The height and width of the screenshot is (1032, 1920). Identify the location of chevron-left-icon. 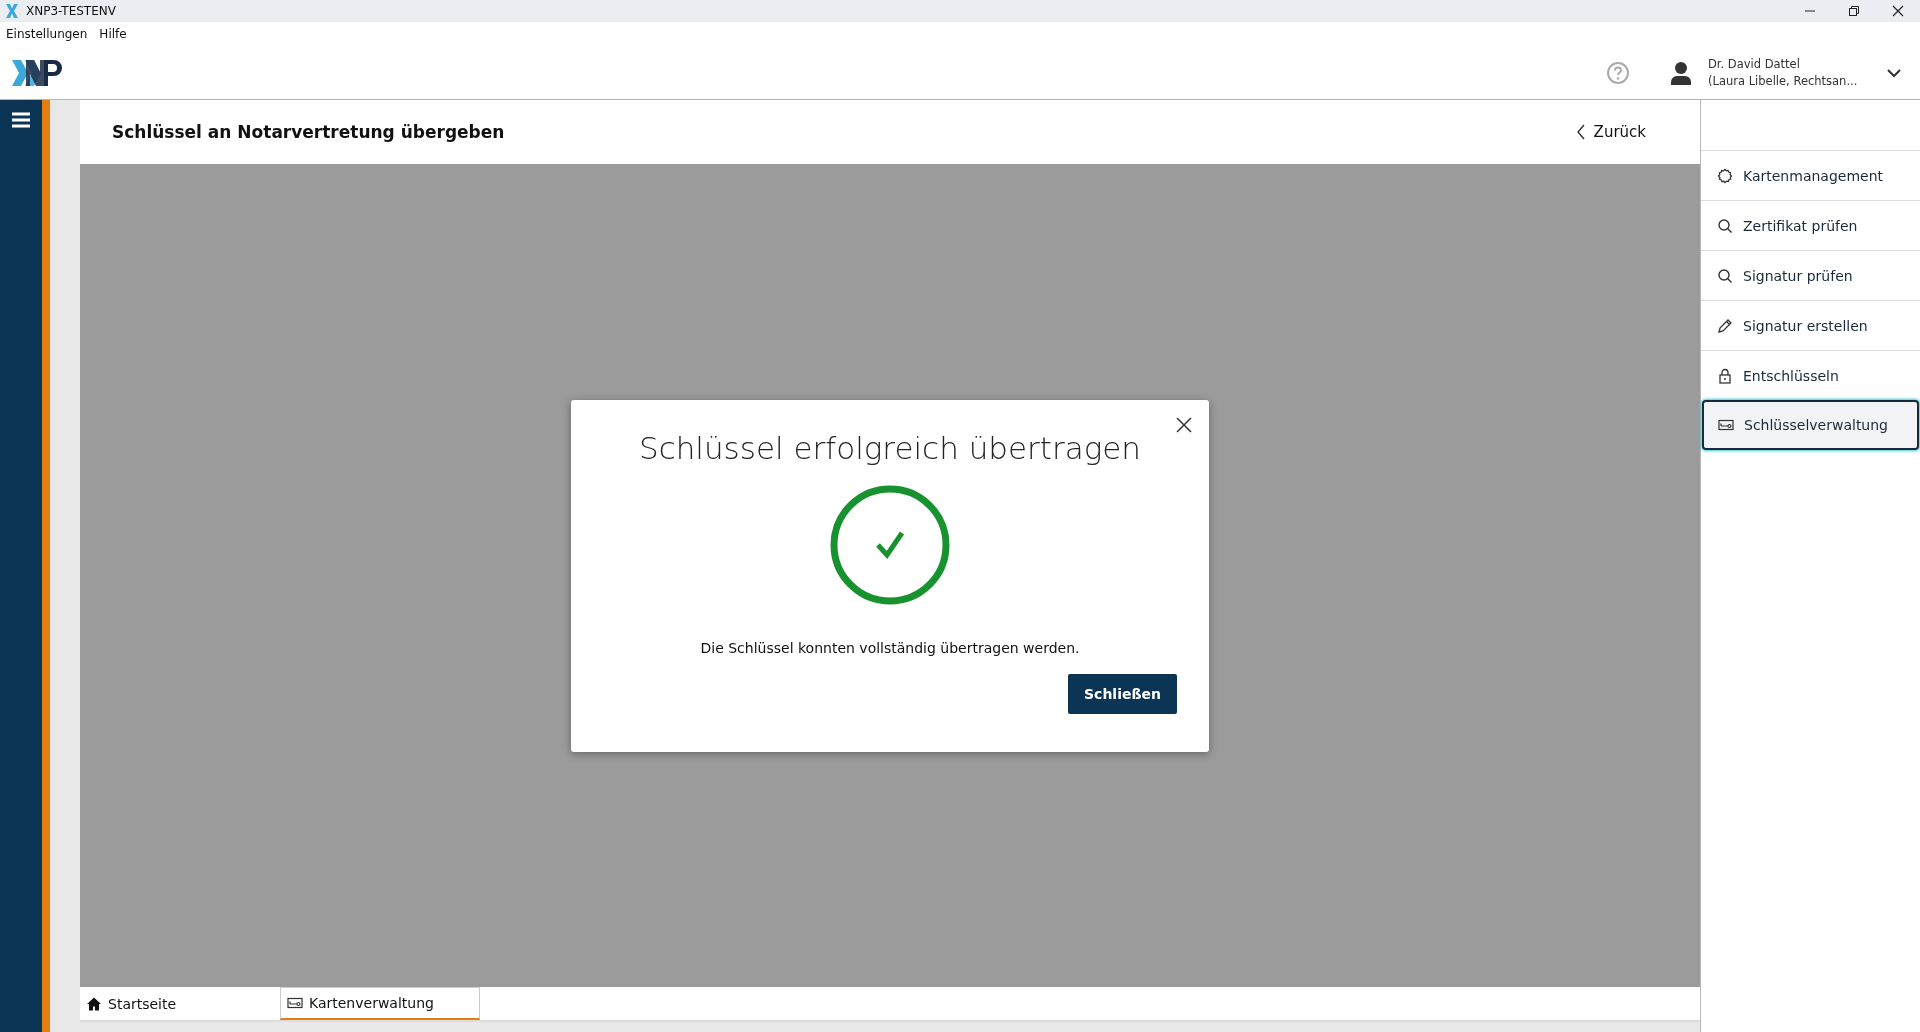
(1580, 132).